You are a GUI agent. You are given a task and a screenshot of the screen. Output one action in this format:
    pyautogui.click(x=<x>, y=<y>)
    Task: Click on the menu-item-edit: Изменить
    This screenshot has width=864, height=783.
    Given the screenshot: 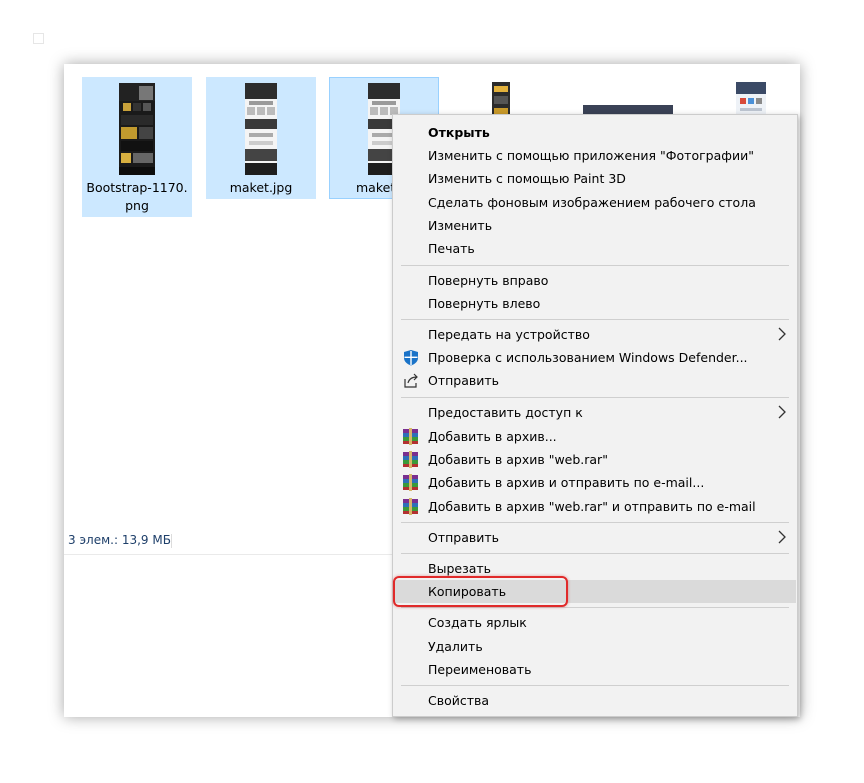 What is the action you would take?
    pyautogui.click(x=595, y=225)
    